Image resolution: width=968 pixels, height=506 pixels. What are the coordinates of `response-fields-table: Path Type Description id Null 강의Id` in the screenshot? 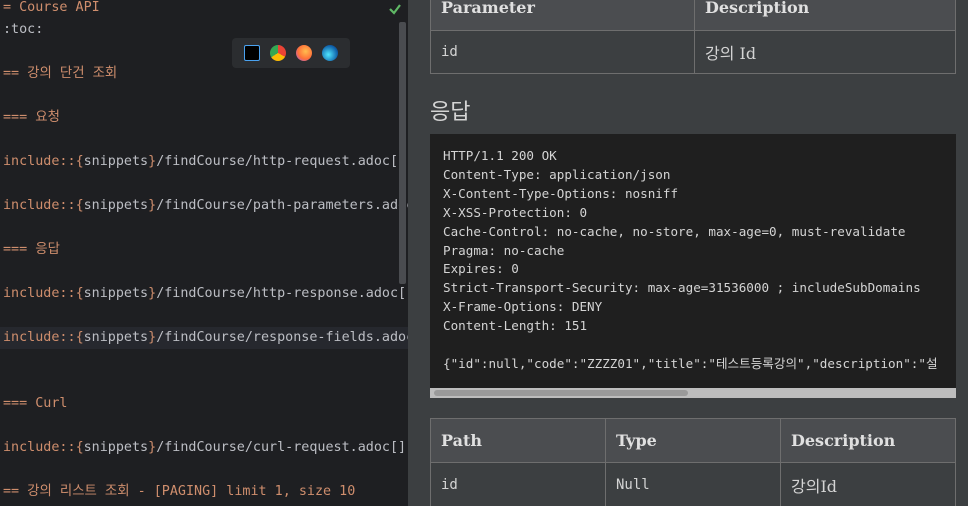 It's located at (693, 462).